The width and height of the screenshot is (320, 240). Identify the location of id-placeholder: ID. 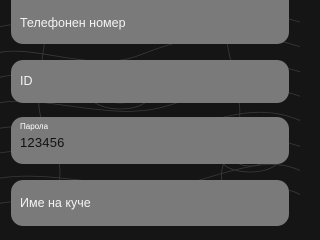
(26, 81).